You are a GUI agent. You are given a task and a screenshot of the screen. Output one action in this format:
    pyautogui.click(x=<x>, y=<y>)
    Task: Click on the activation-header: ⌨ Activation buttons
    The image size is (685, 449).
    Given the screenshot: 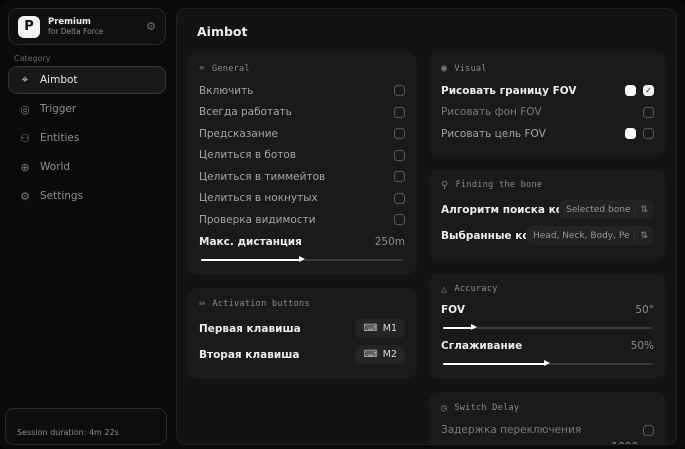 What is the action you would take?
    pyautogui.click(x=302, y=304)
    